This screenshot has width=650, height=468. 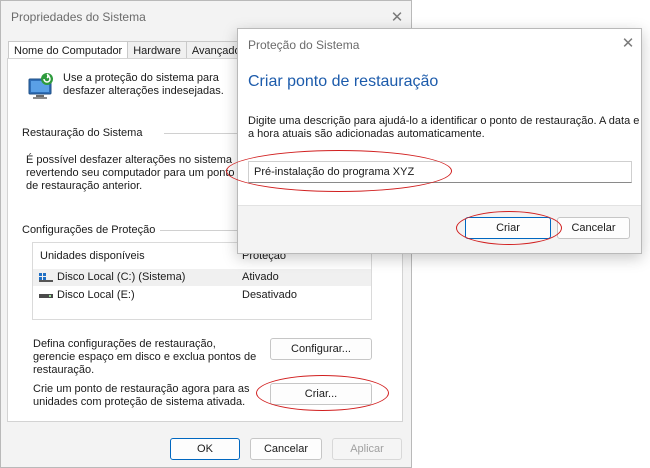 I want to click on system-protection-icon, so click(x=40, y=86).